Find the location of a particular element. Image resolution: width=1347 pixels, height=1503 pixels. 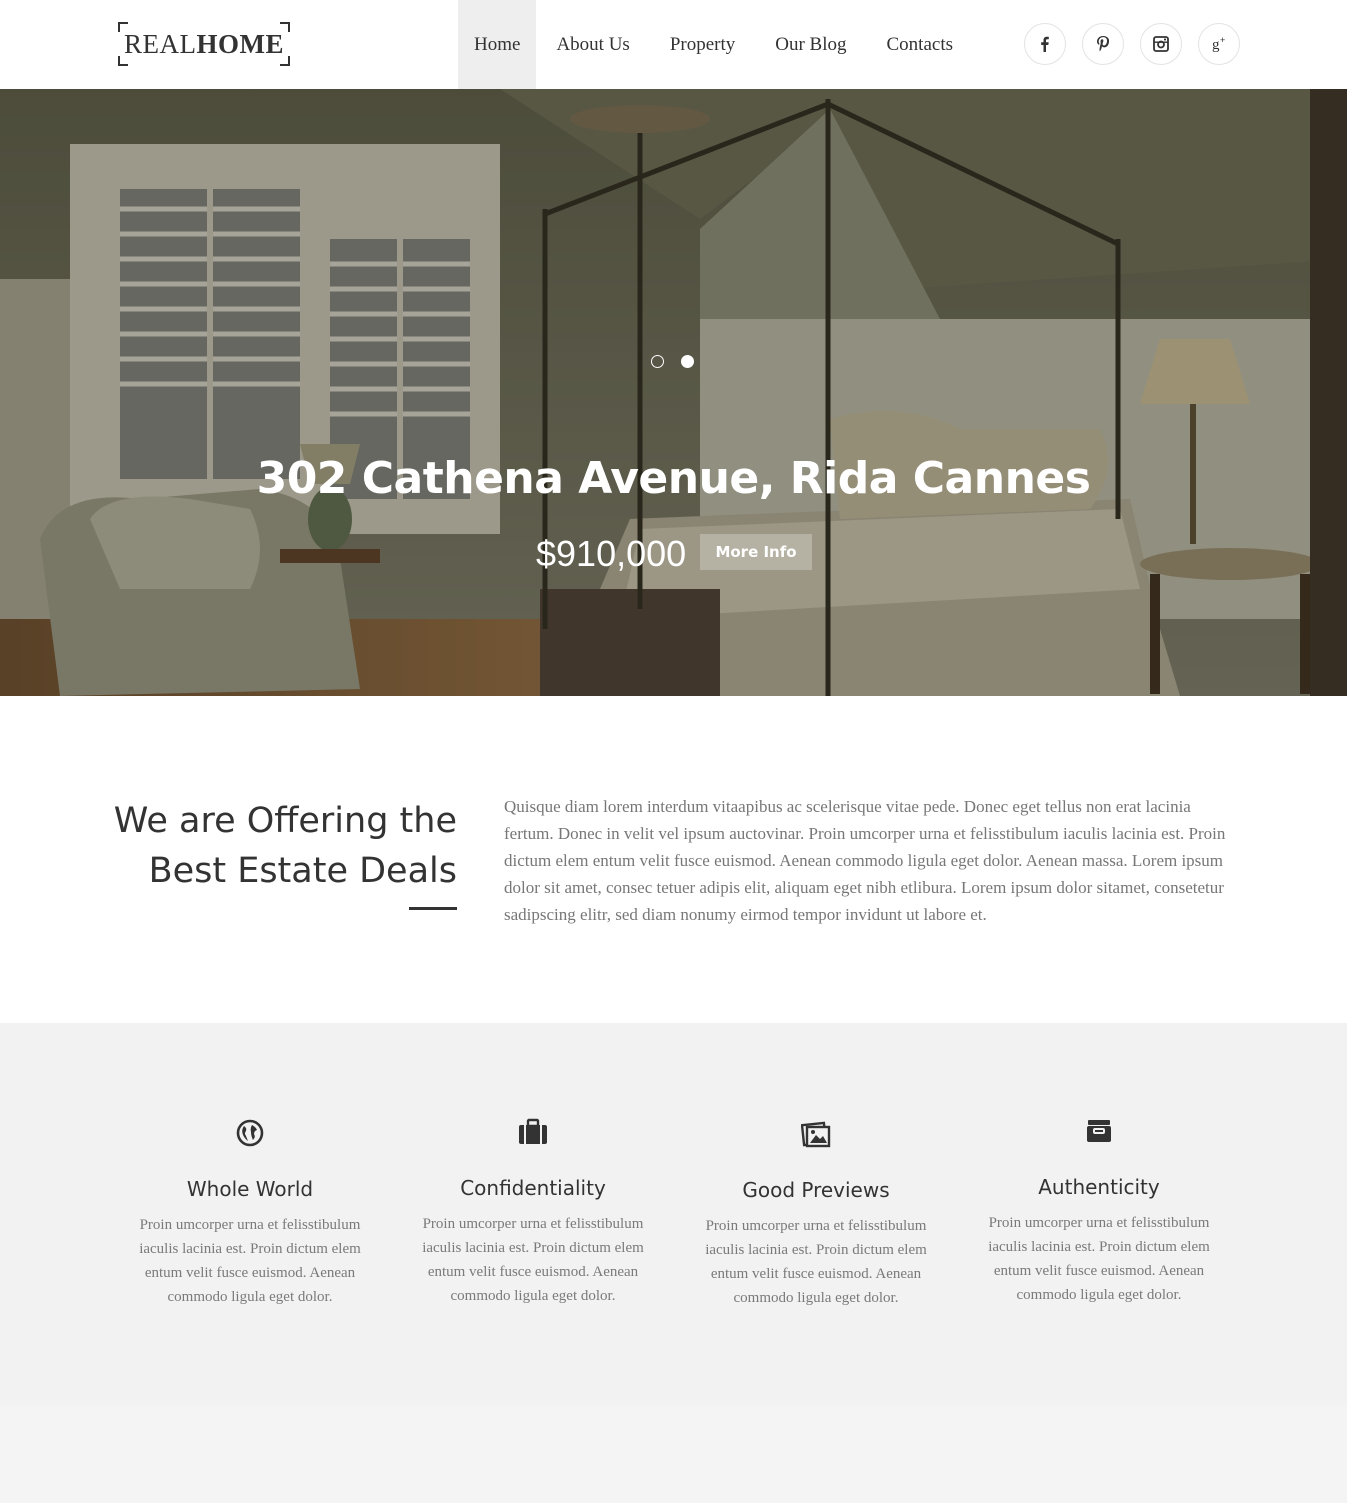

logo-text-bold: HOME is located at coordinates (240, 43).